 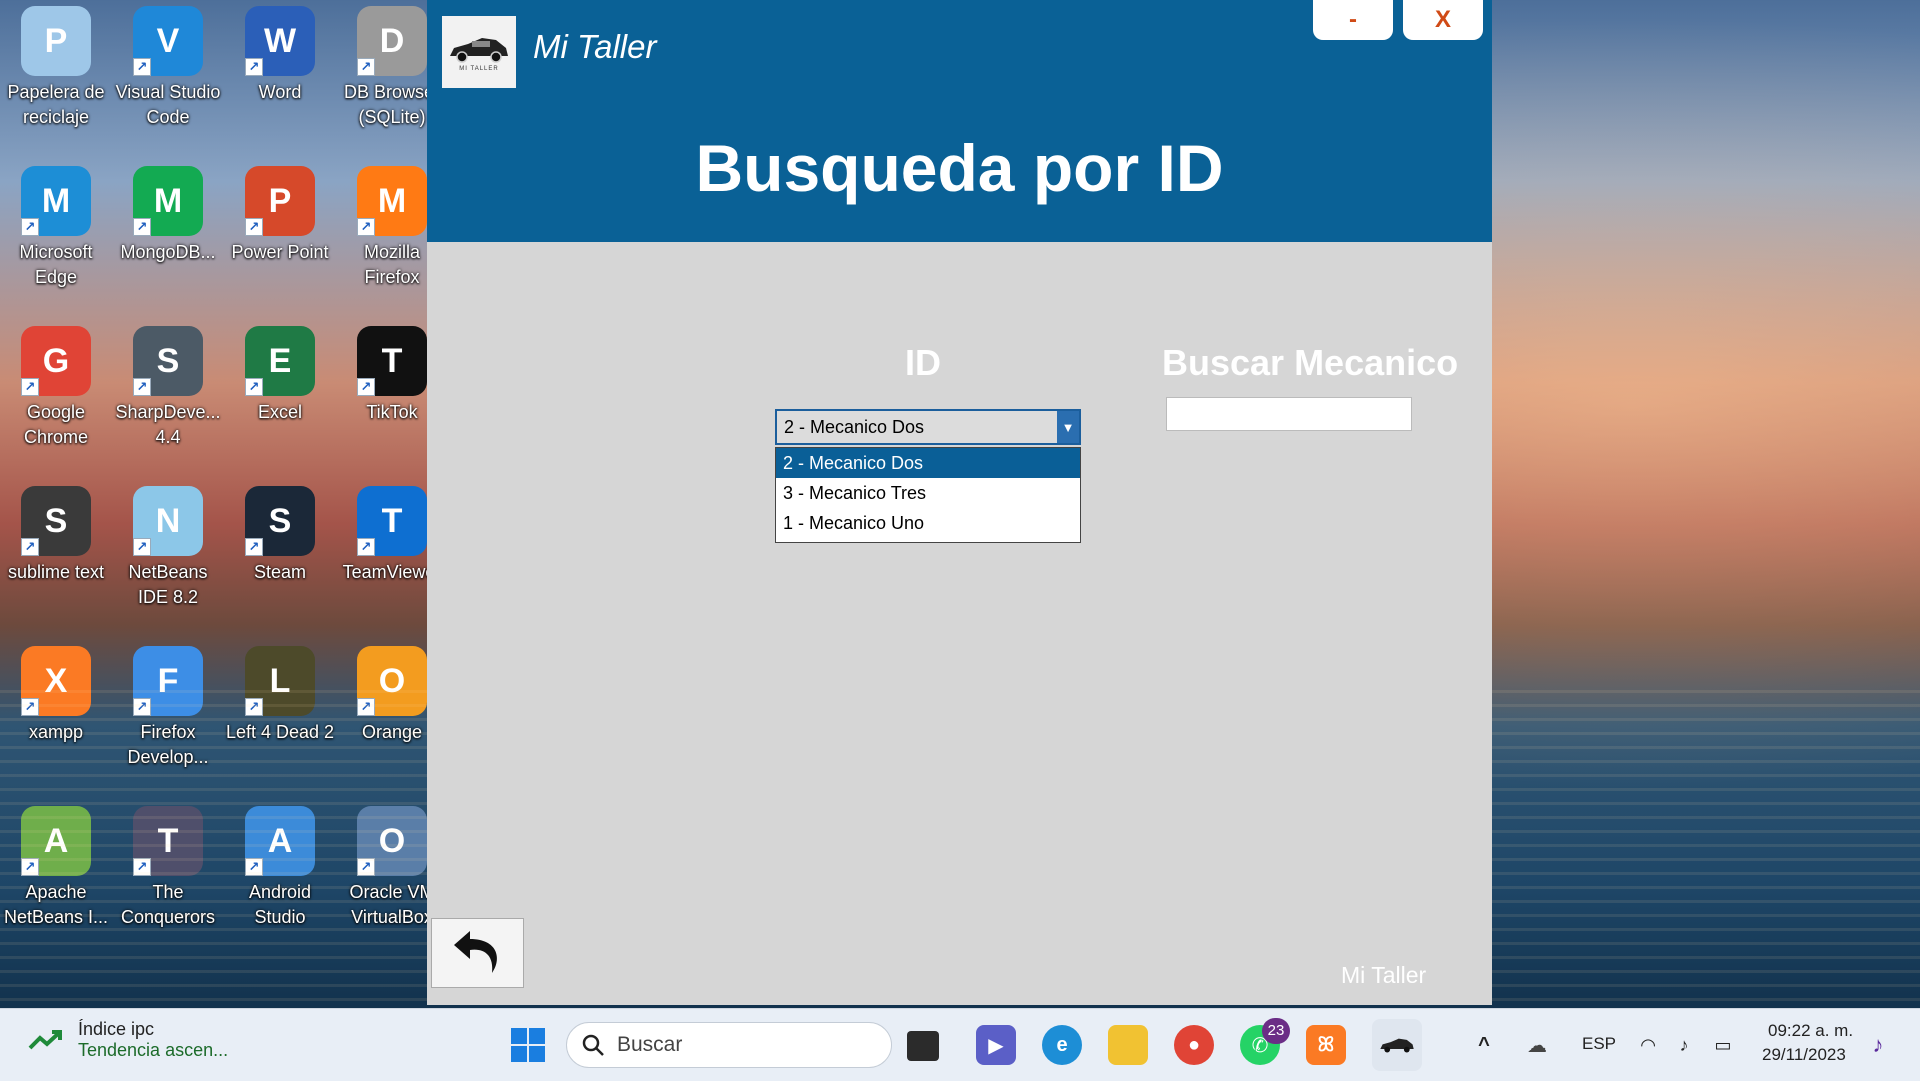 What do you see at coordinates (168, 865) in the screenshot?
I see `desktop-icon: T ↗ The Conquerors` at bounding box center [168, 865].